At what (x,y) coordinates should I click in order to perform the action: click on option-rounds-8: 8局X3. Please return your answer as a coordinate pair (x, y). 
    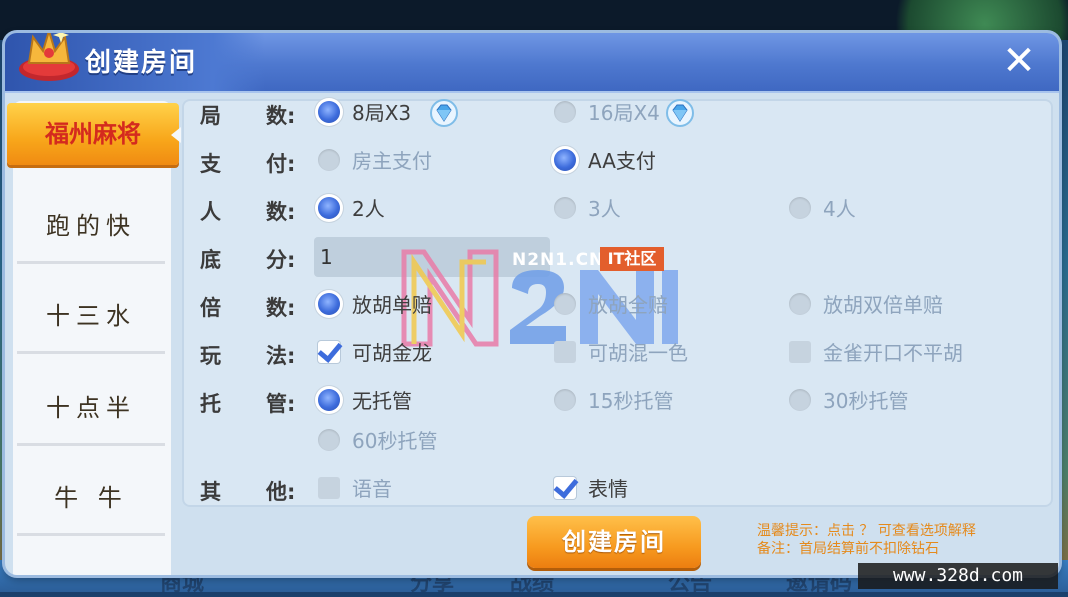
    Looking at the image, I should click on (393, 113).